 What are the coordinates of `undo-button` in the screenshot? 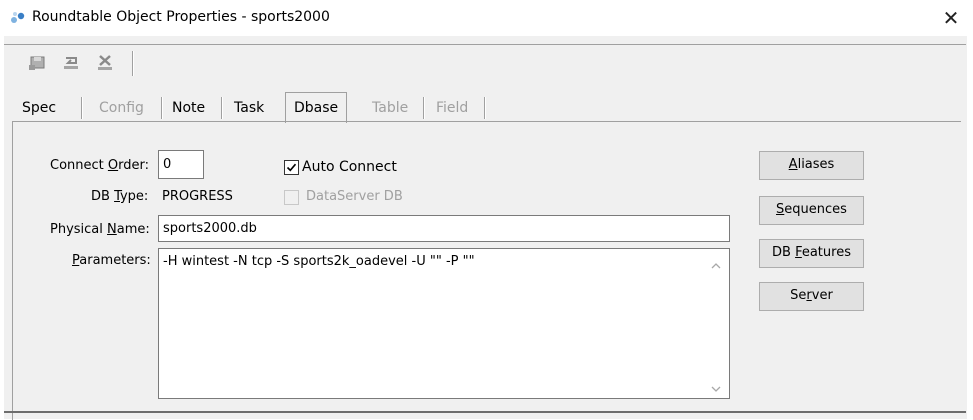 It's located at (71, 63).